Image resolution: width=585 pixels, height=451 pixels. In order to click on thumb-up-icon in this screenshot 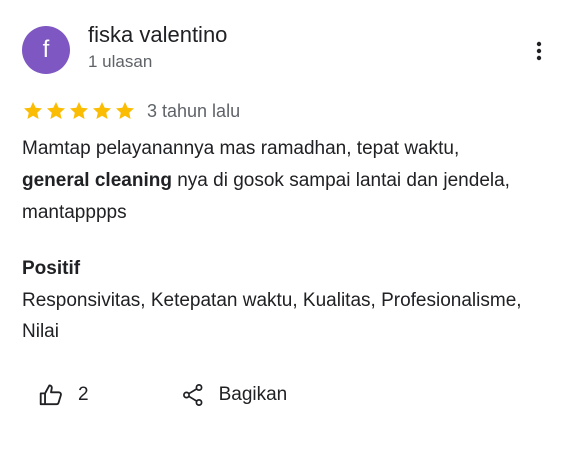, I will do `click(50, 395)`.